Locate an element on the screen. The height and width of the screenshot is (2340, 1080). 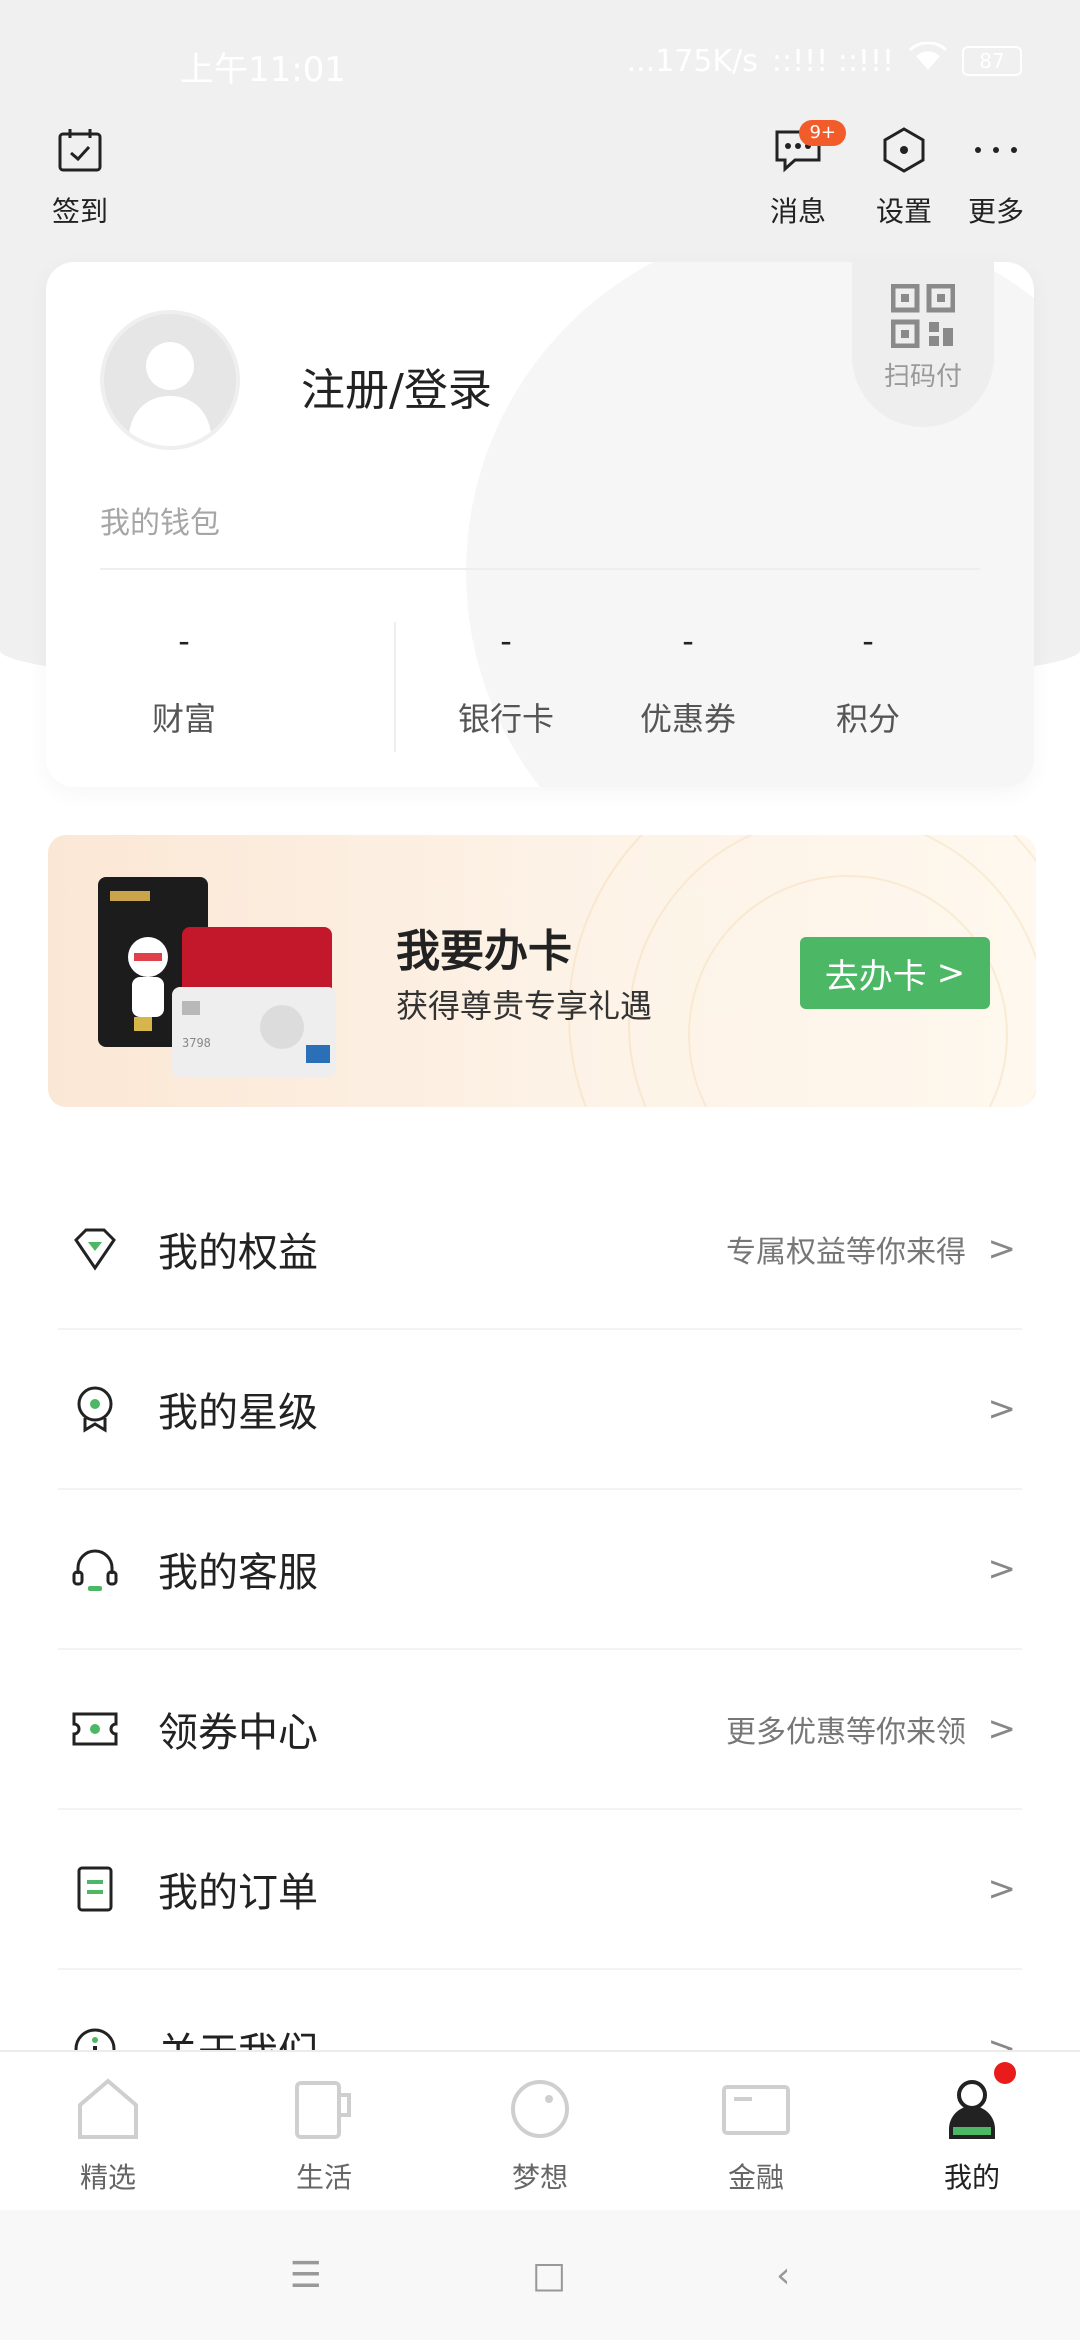
dream-icon is located at coordinates (540, 2109).